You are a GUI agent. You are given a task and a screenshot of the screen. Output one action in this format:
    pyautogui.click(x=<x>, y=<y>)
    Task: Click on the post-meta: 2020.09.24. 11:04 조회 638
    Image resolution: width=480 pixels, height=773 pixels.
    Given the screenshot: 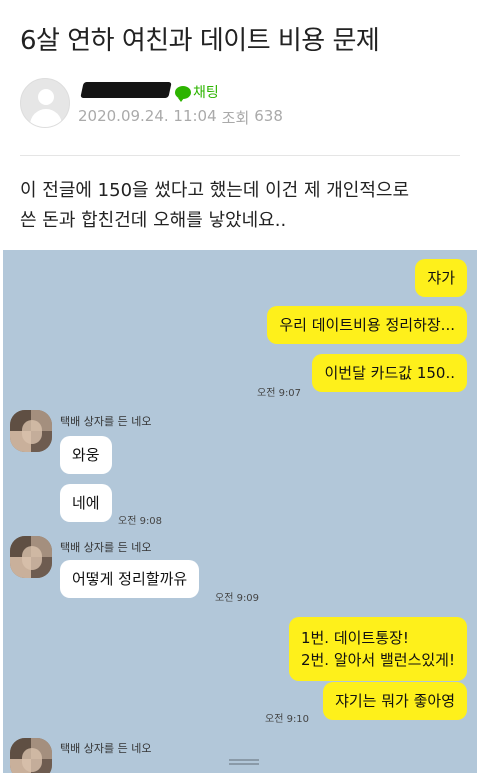 What is the action you would take?
    pyautogui.click(x=180, y=117)
    